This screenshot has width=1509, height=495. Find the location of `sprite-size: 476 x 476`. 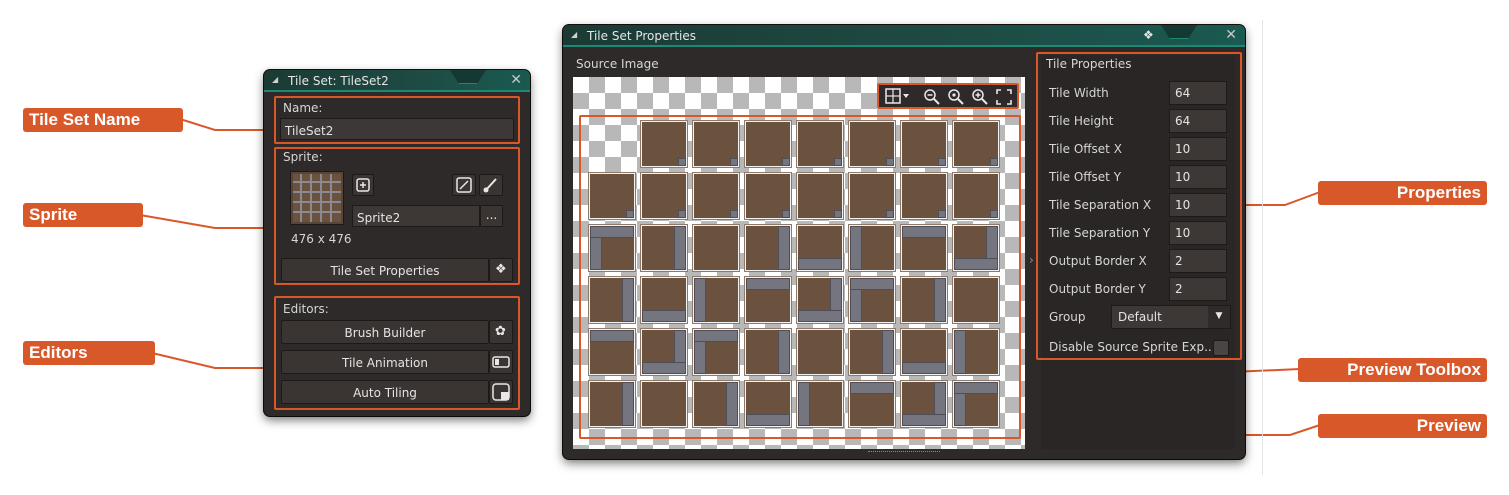

sprite-size: 476 x 476 is located at coordinates (321, 239).